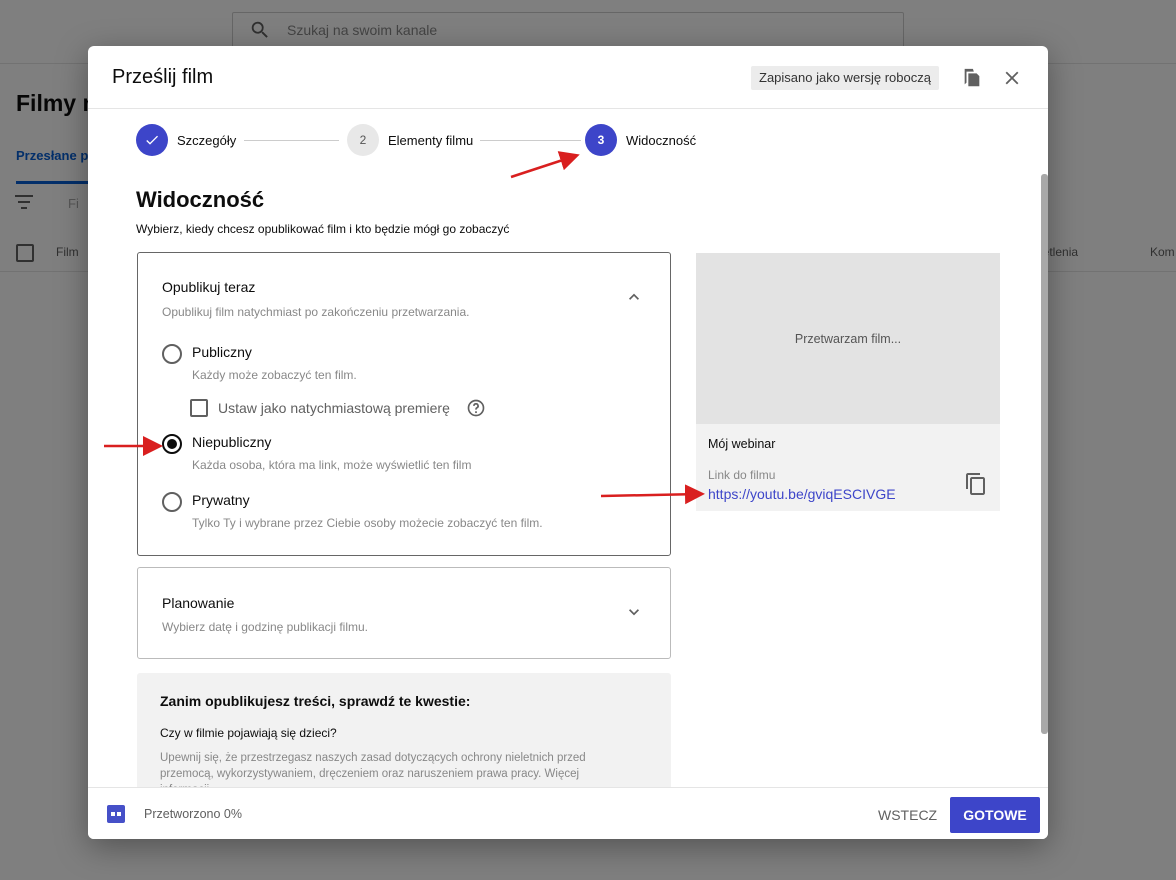 The image size is (1176, 880). Describe the element at coordinates (802, 494) in the screenshot. I see `video-link: https://youtu.be/gviqESCIVGE` at that location.